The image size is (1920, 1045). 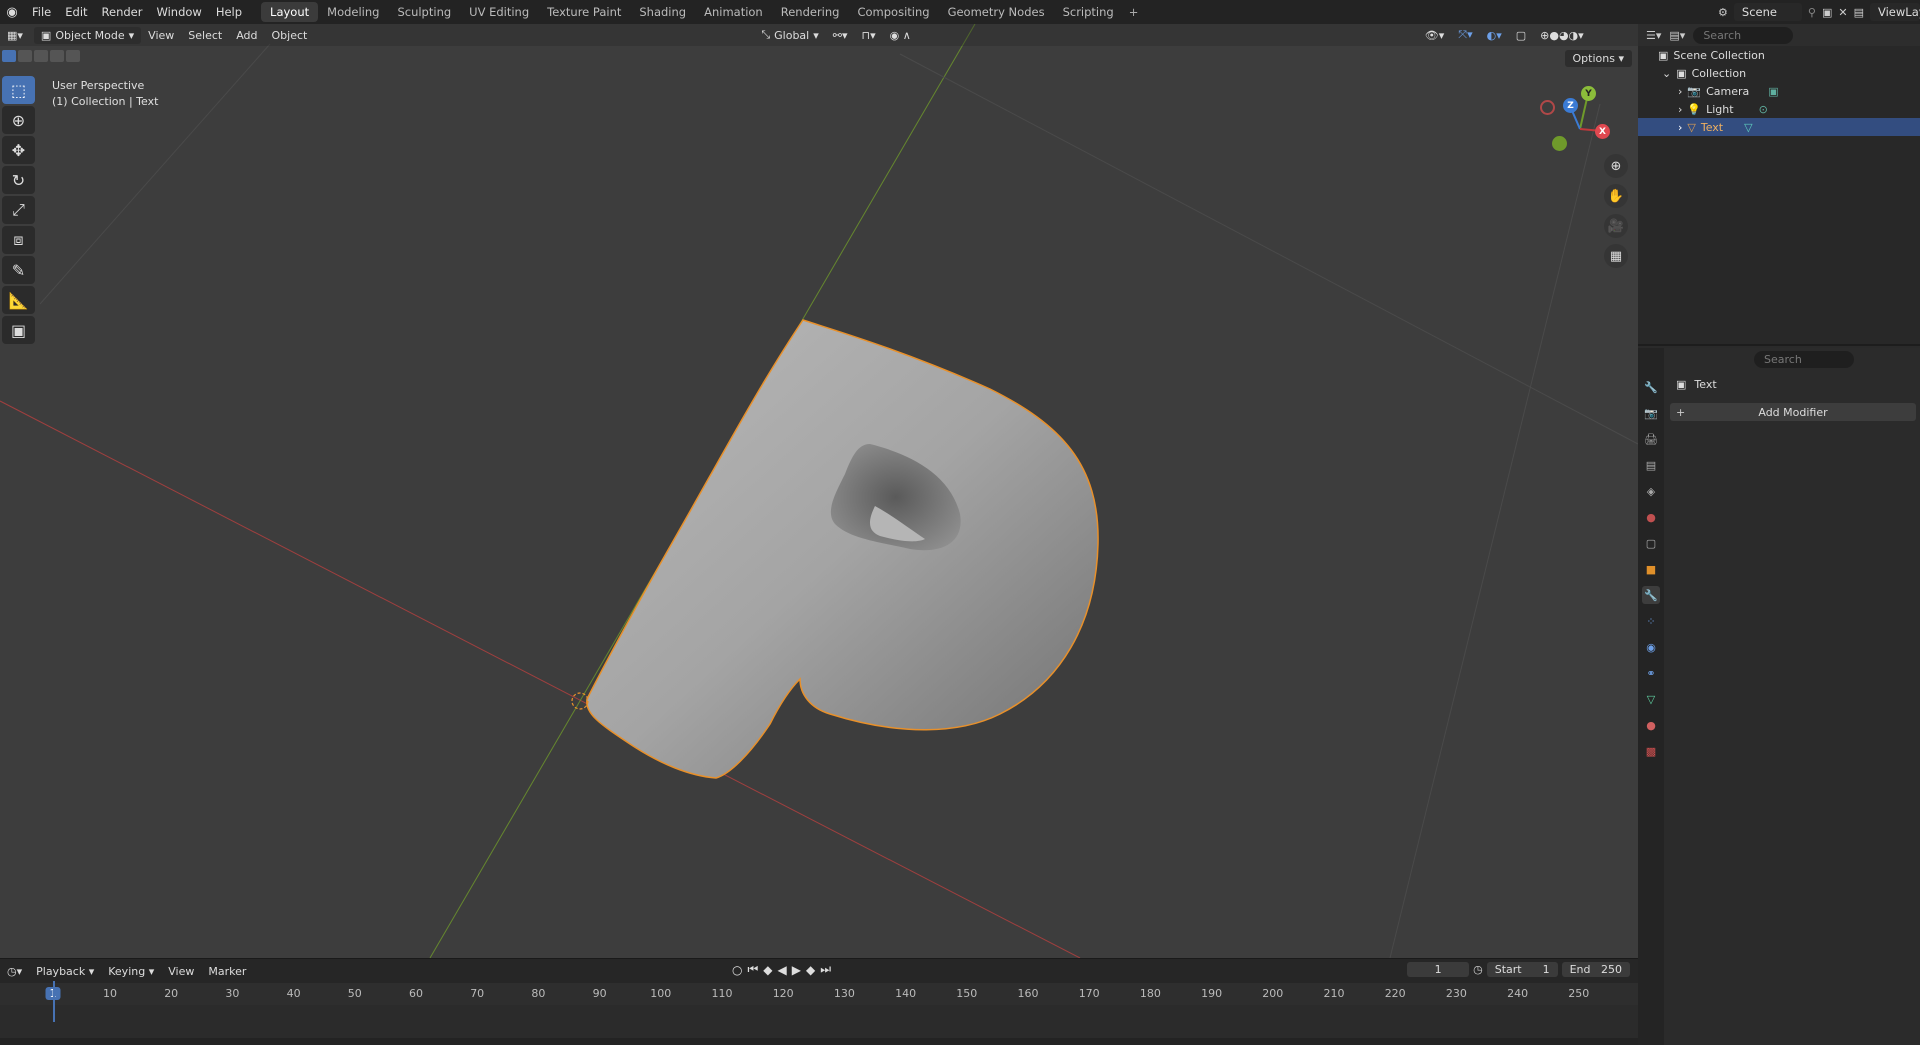 What do you see at coordinates (18, 330) in the screenshot?
I see `add-cube-tool-icon: ▣` at bounding box center [18, 330].